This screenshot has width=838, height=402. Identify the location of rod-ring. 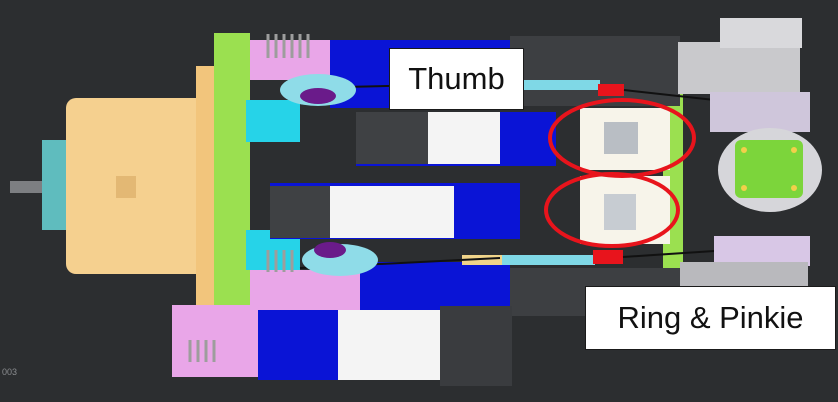
(547, 260).